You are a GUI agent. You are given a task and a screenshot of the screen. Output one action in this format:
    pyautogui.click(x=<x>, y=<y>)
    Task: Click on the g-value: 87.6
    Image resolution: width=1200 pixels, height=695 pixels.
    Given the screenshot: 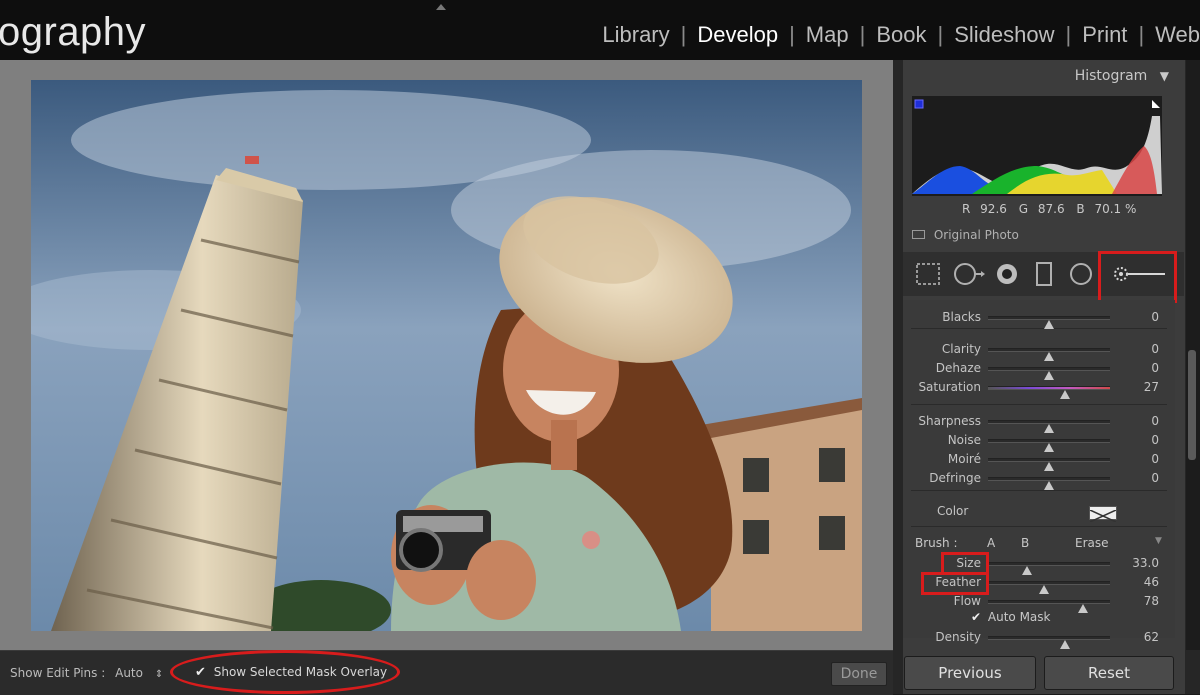 What is the action you would take?
    pyautogui.click(x=1051, y=209)
    